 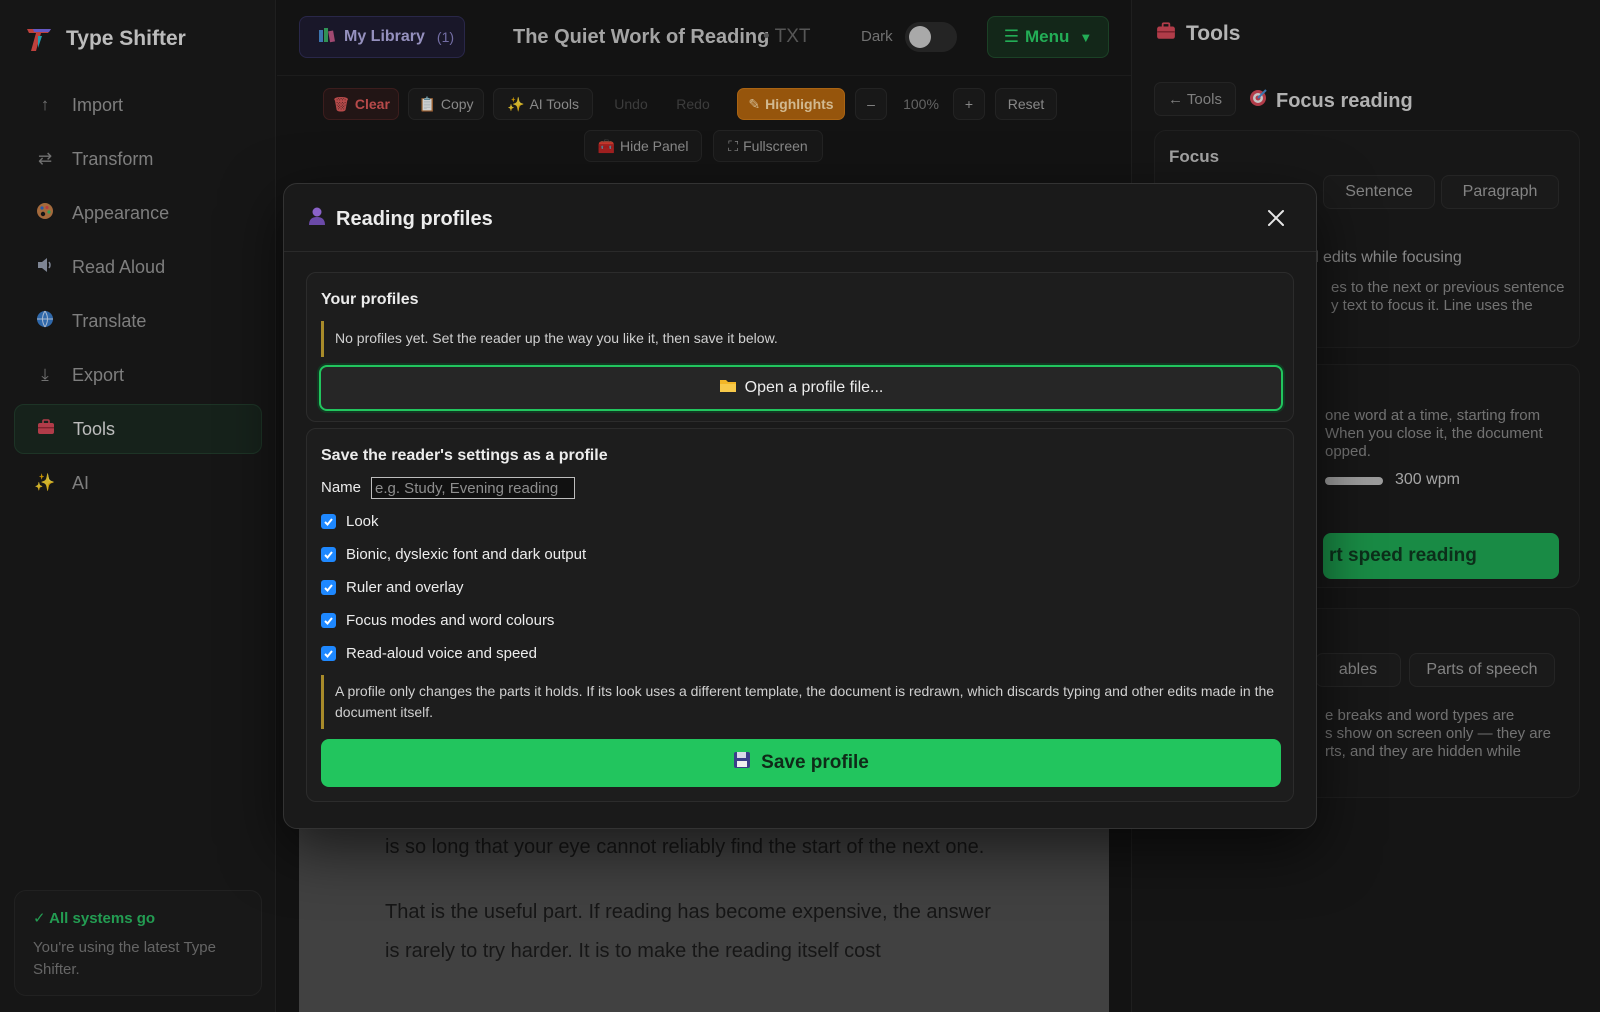 What do you see at coordinates (800, 218) in the screenshot?
I see `dialog-header: Reading profiles` at bounding box center [800, 218].